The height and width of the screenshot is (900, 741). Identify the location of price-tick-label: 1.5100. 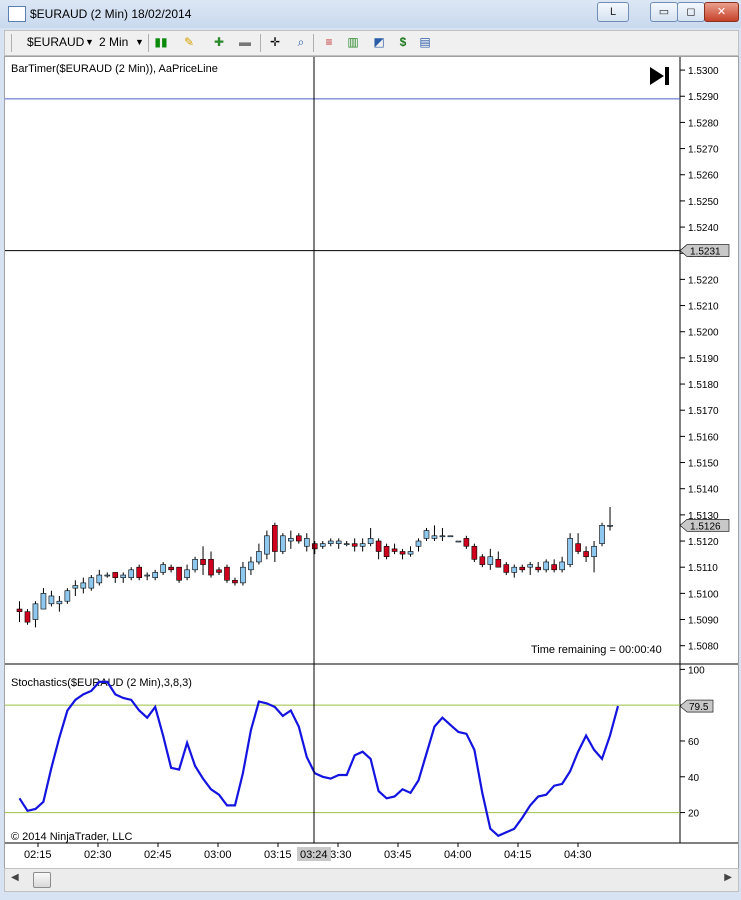
(703, 594).